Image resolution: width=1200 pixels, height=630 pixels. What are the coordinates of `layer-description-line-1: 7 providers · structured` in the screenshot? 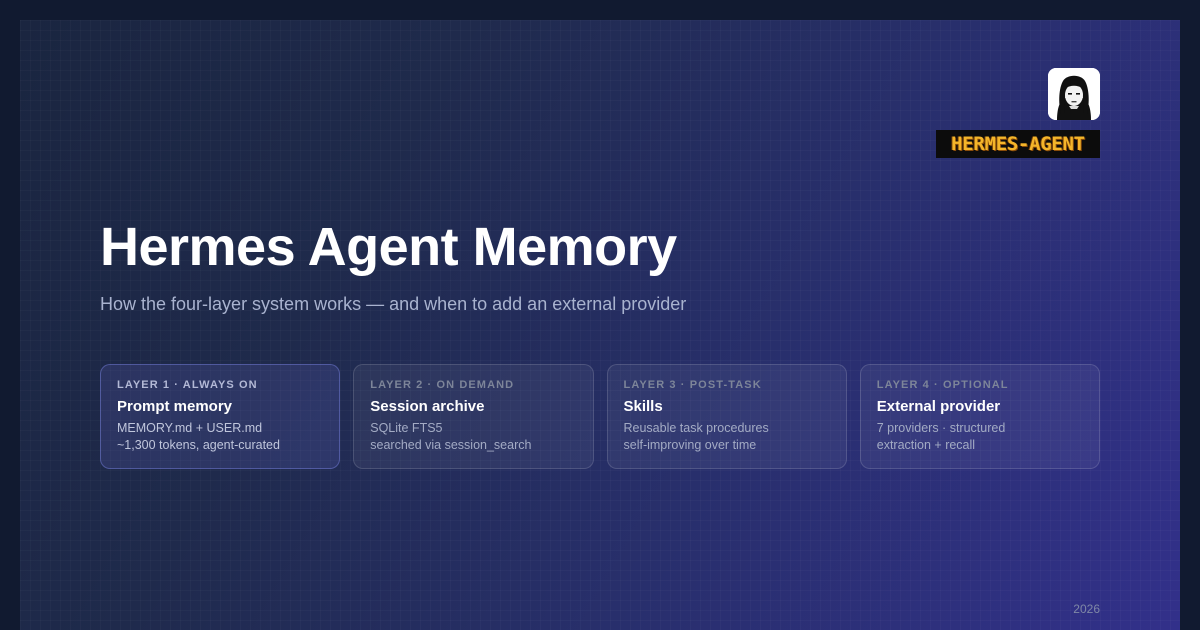 It's located at (941, 428).